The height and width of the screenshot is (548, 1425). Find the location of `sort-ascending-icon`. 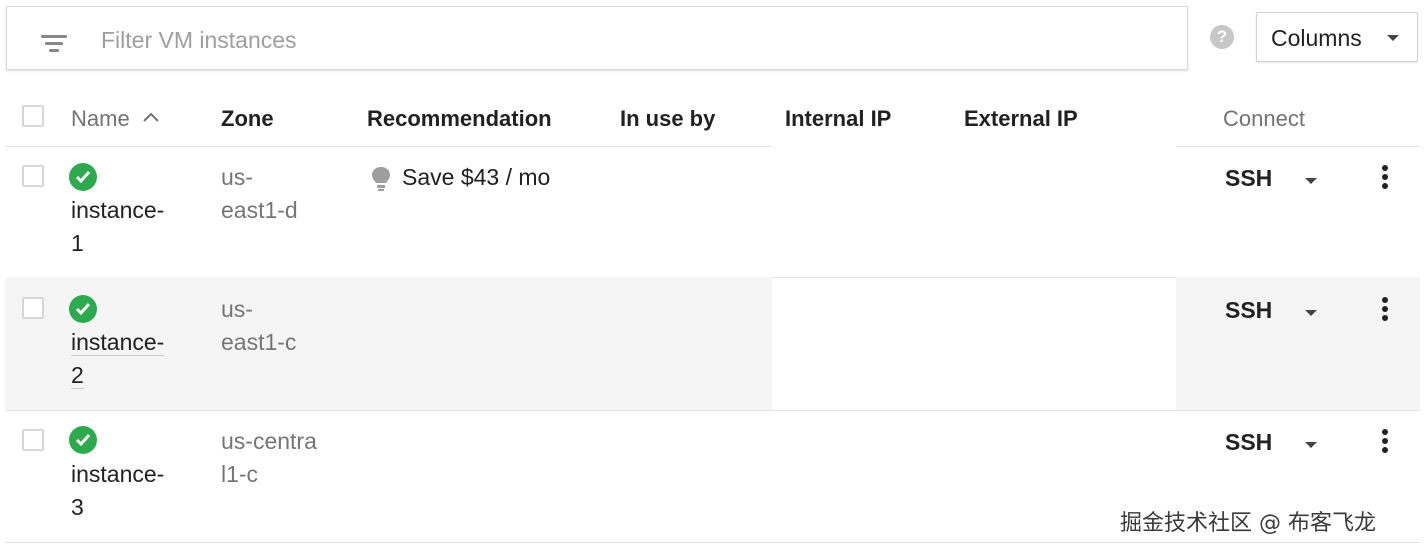

sort-ascending-icon is located at coordinates (151, 117).